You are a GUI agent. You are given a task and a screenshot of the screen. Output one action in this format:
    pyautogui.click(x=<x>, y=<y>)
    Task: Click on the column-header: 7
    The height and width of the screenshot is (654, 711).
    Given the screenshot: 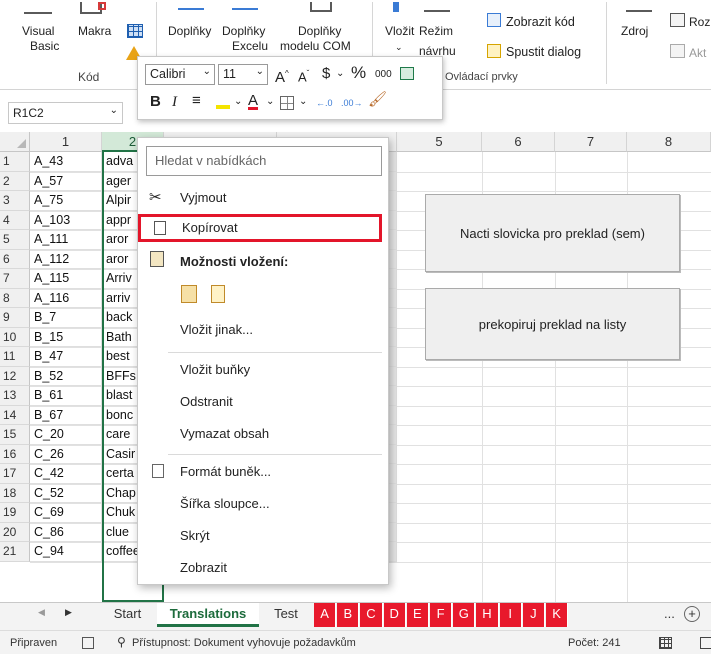 What is the action you would take?
    pyautogui.click(x=591, y=142)
    